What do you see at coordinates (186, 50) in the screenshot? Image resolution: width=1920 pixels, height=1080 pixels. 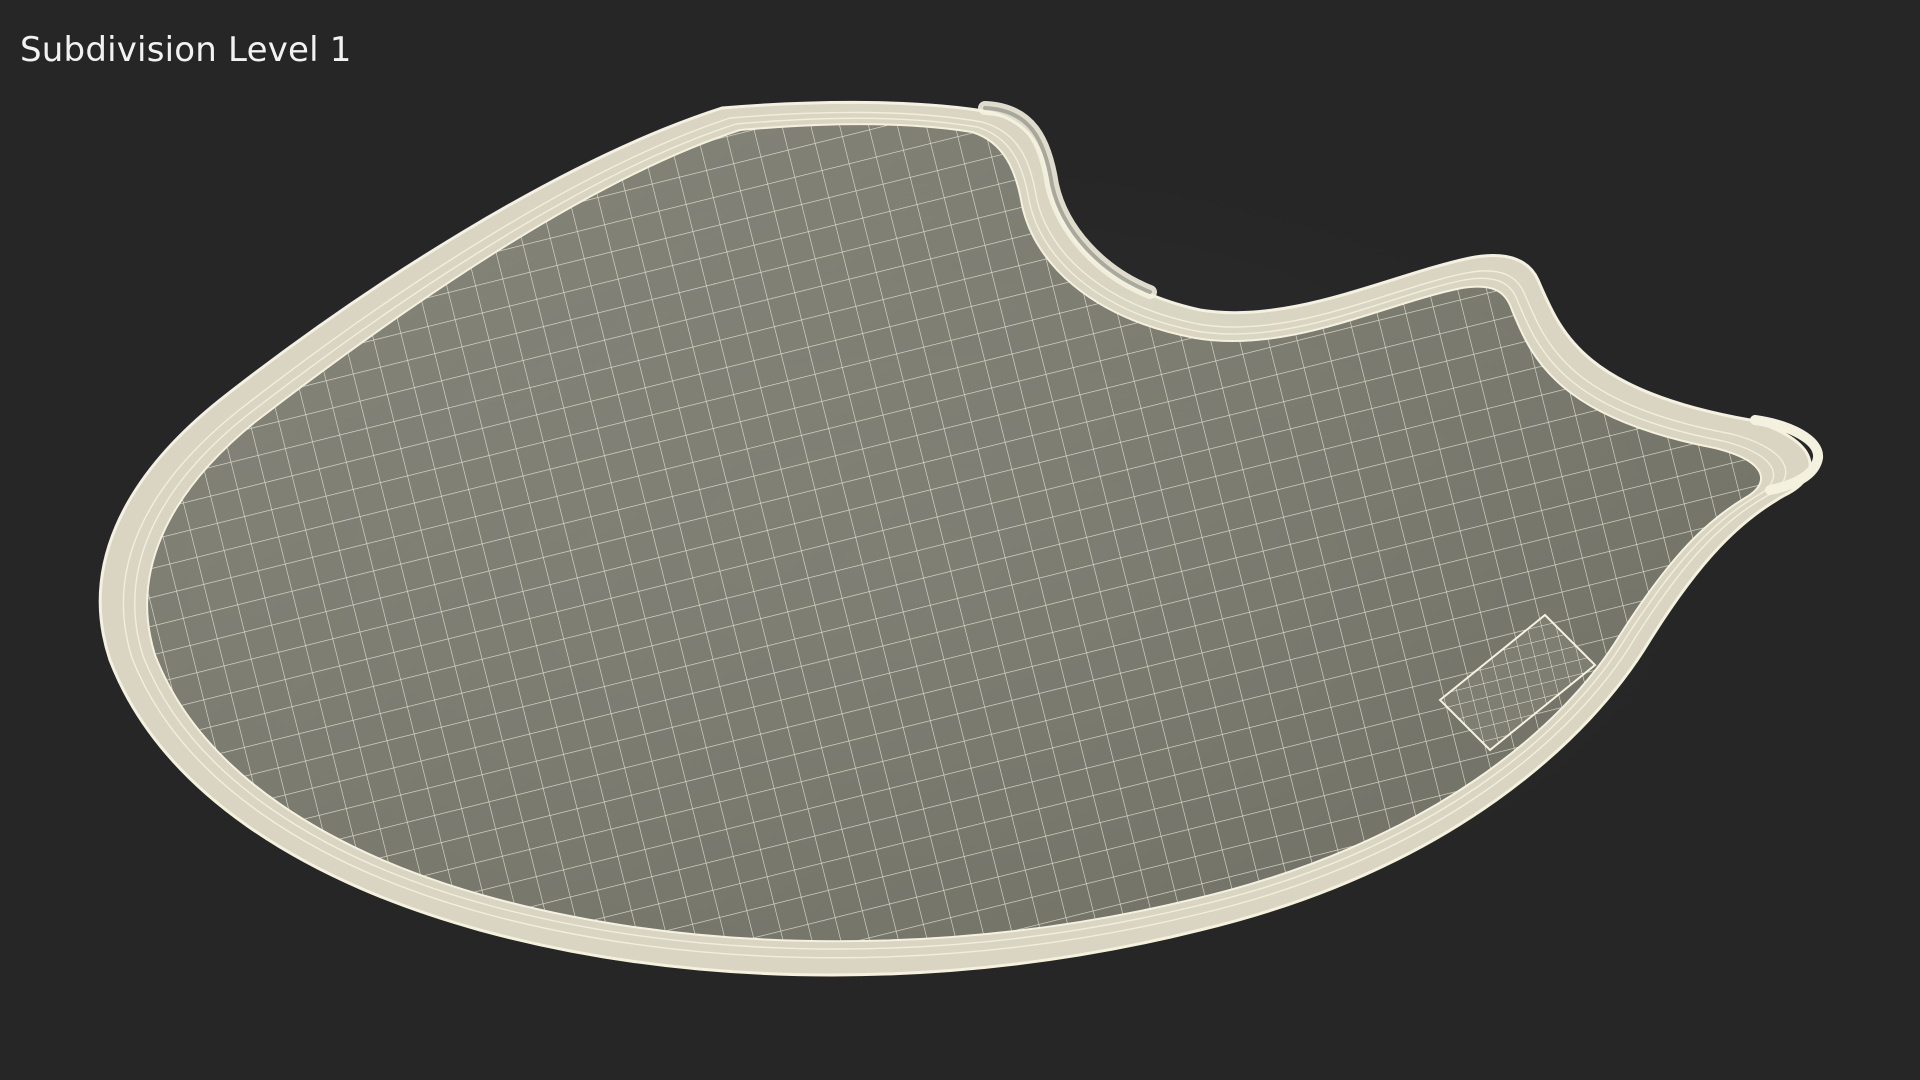 I see `subdivision-level-label: Subdivision Level 1` at bounding box center [186, 50].